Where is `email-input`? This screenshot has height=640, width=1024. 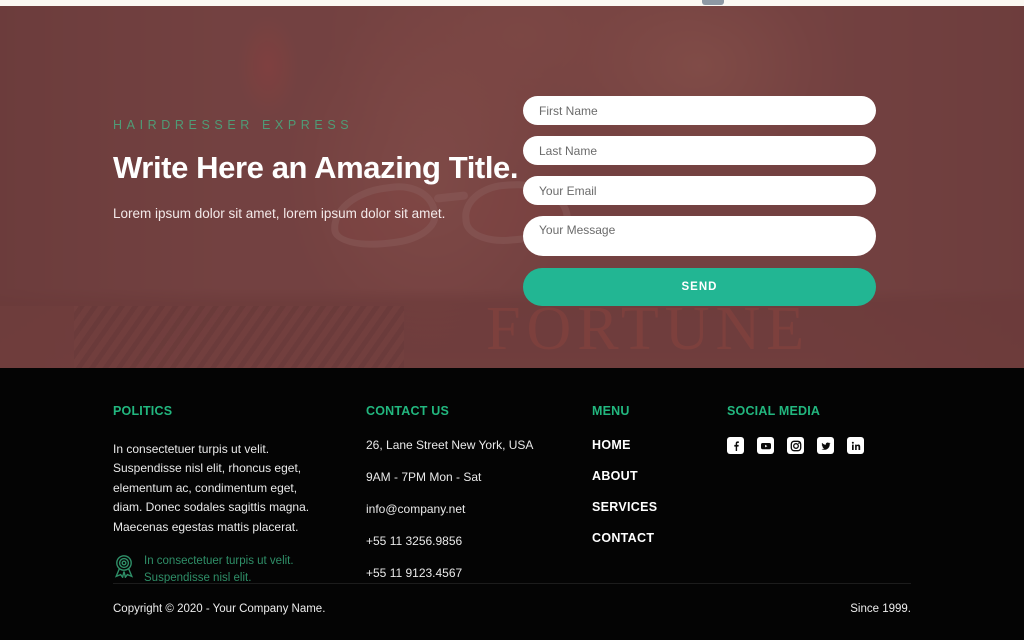
email-input is located at coordinates (699, 190).